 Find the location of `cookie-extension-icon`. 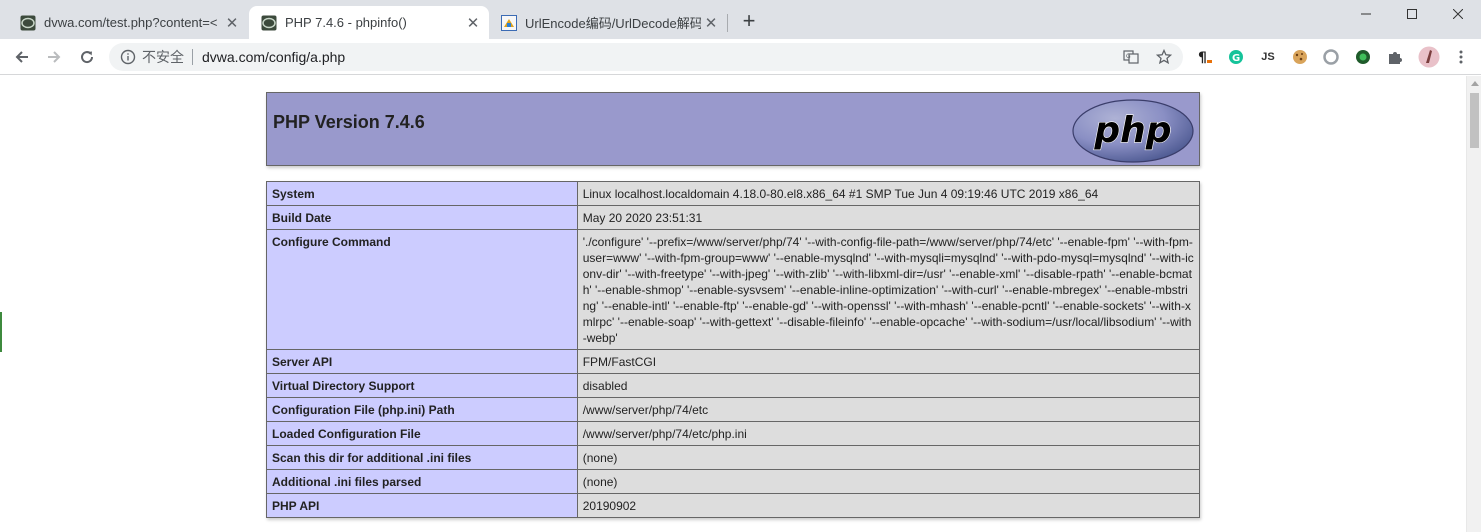

cookie-extension-icon is located at coordinates (1300, 57).